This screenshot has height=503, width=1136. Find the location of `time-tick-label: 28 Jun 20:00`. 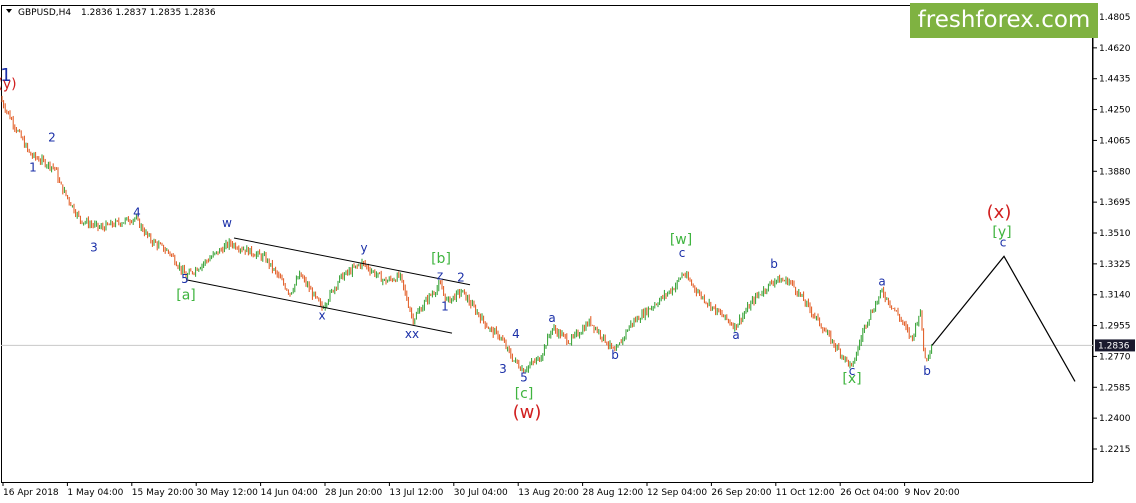

time-tick-label: 28 Jun 20:00 is located at coordinates (353, 493).